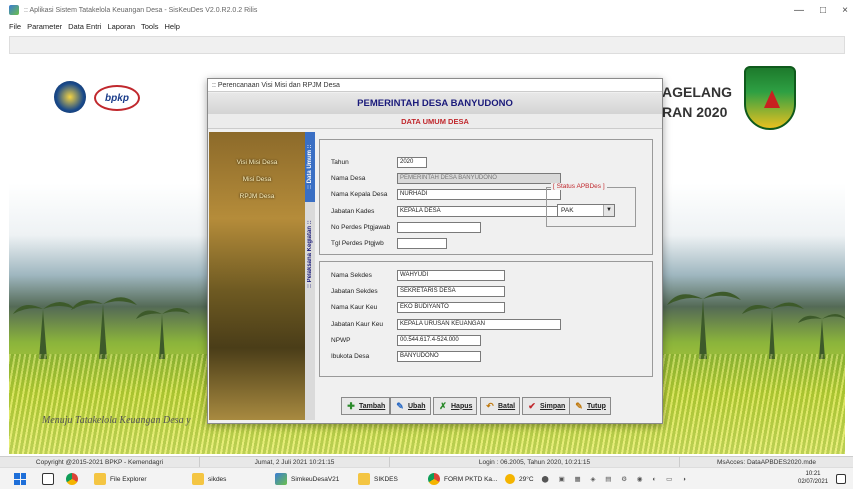  Describe the element at coordinates (217, 479) in the screenshot. I see `taskbar-sikdes-label: sikdes` at that location.